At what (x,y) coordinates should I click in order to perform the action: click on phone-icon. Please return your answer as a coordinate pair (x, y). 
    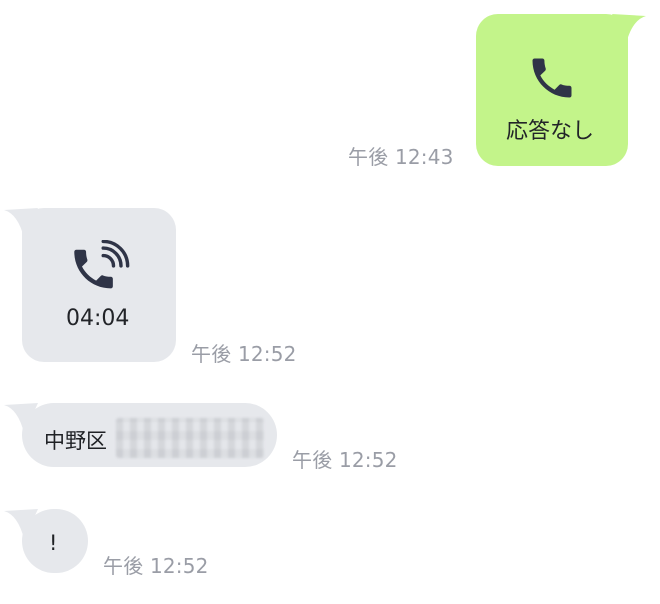
    Looking at the image, I should click on (552, 78).